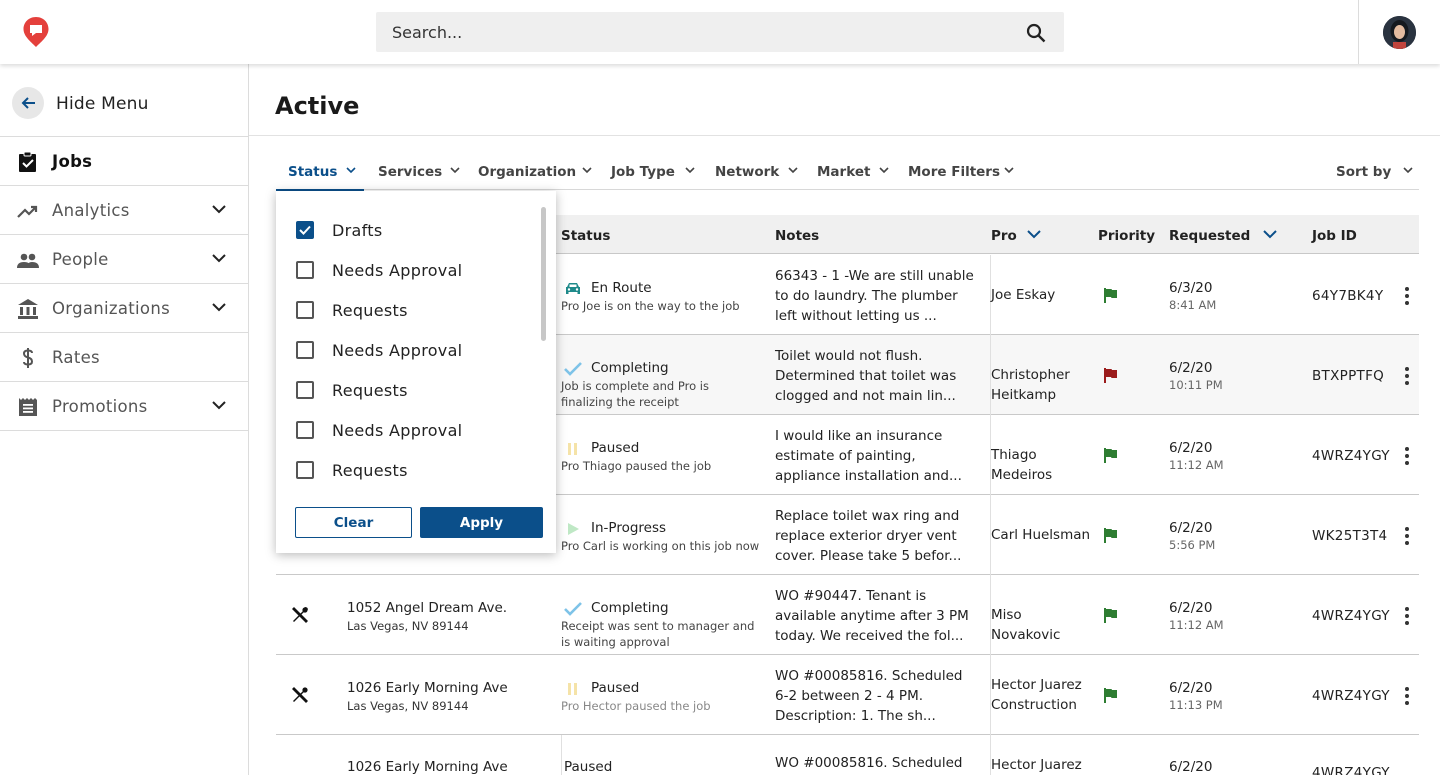  Describe the element at coordinates (300, 695) in the screenshot. I see `tools-icon` at that location.